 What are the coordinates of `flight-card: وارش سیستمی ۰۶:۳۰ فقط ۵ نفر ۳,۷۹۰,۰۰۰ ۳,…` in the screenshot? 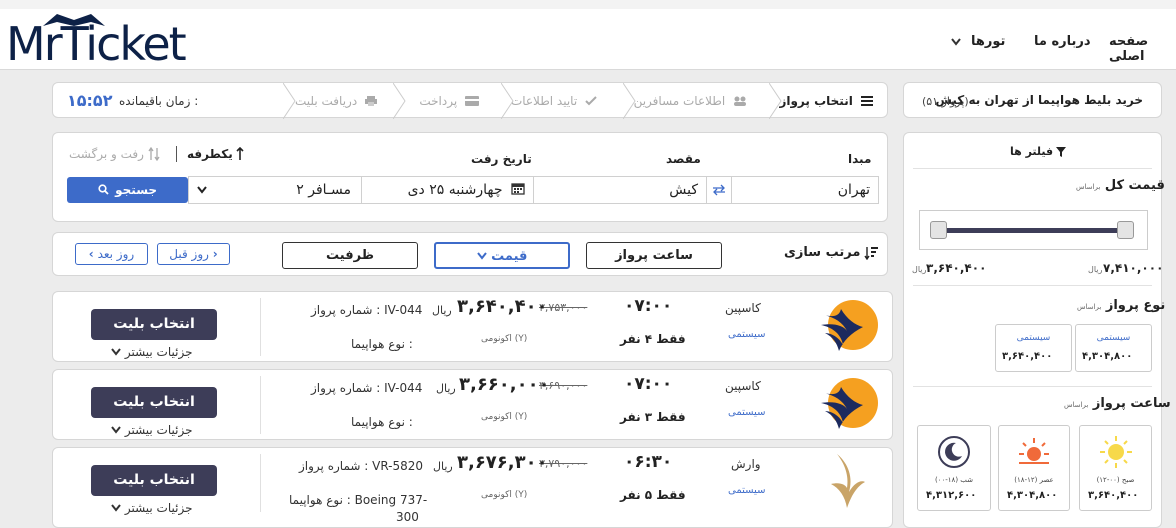 It's located at (472, 487).